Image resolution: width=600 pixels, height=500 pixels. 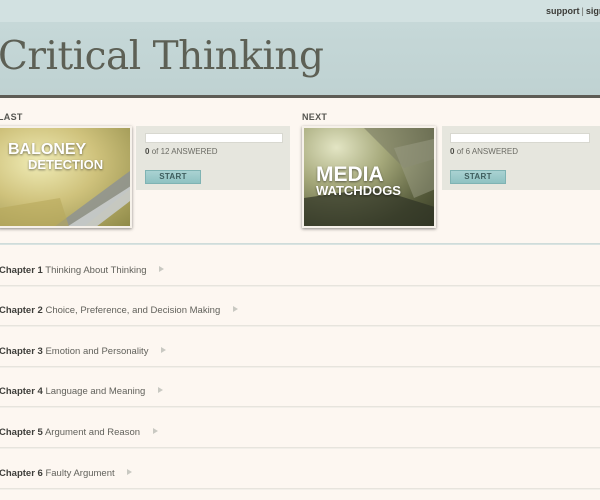 I want to click on chapter-name: Emotion and Personality, so click(x=97, y=351).